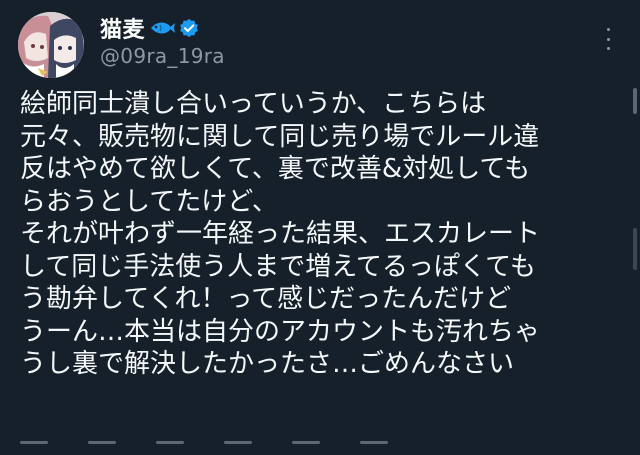 This screenshot has height=455, width=640. I want to click on tweet-line: 絵師同士潰し合いっていうか、こちらは, so click(253, 104).